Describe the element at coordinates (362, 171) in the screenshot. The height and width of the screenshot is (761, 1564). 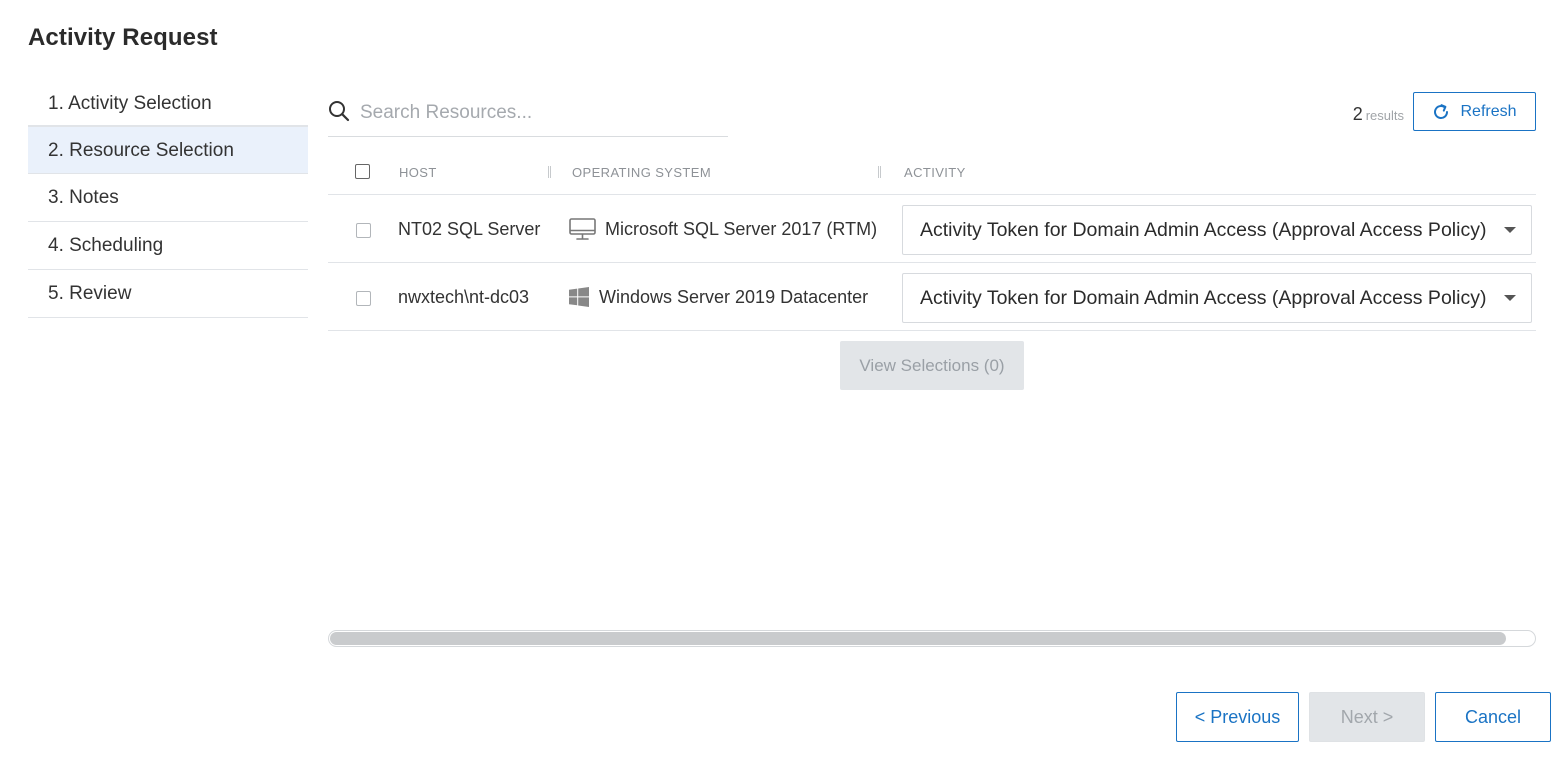
I see `select-all-checkbox` at that location.